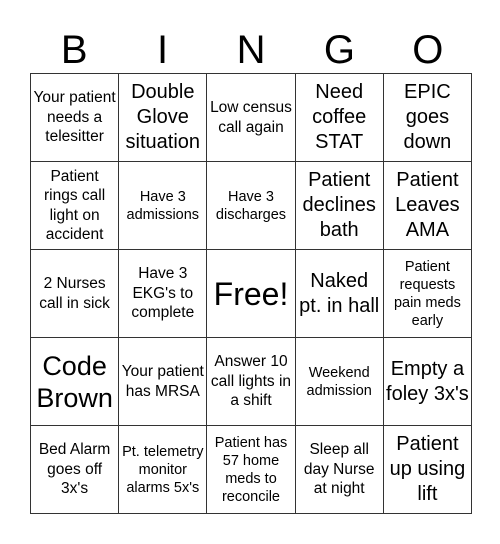 Image resolution: width=500 pixels, height=544 pixels. I want to click on bingo-cell: Patient Leaves AMA, so click(427, 206).